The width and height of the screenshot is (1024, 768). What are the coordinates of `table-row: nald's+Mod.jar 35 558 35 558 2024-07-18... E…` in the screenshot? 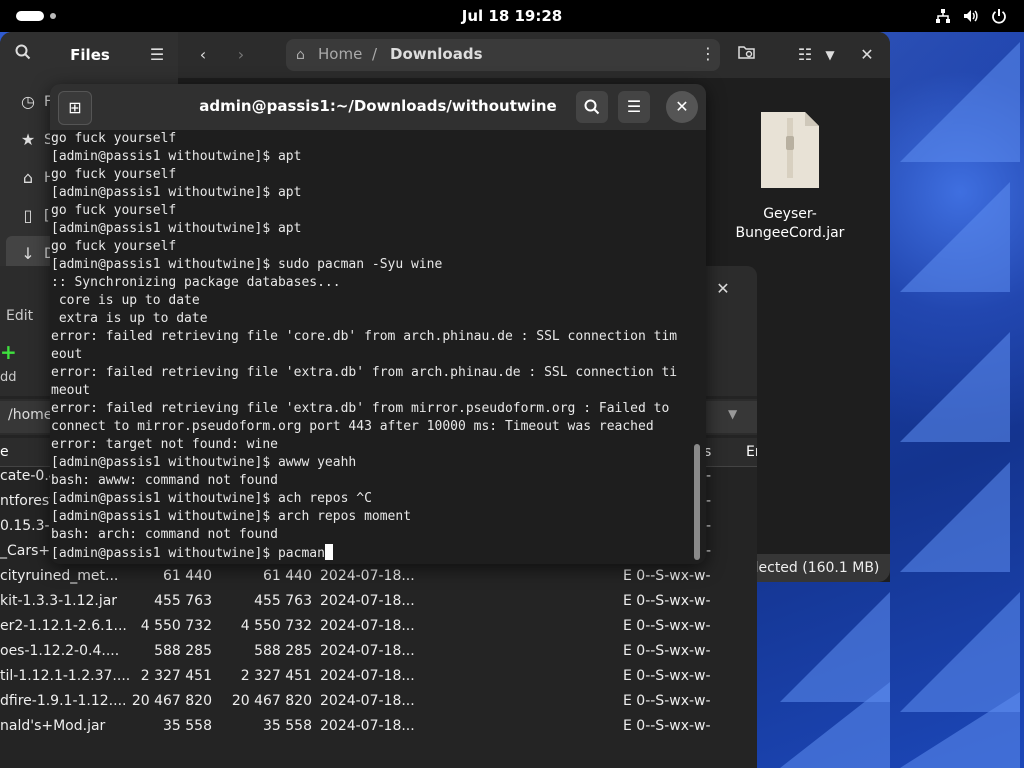 It's located at (378, 726).